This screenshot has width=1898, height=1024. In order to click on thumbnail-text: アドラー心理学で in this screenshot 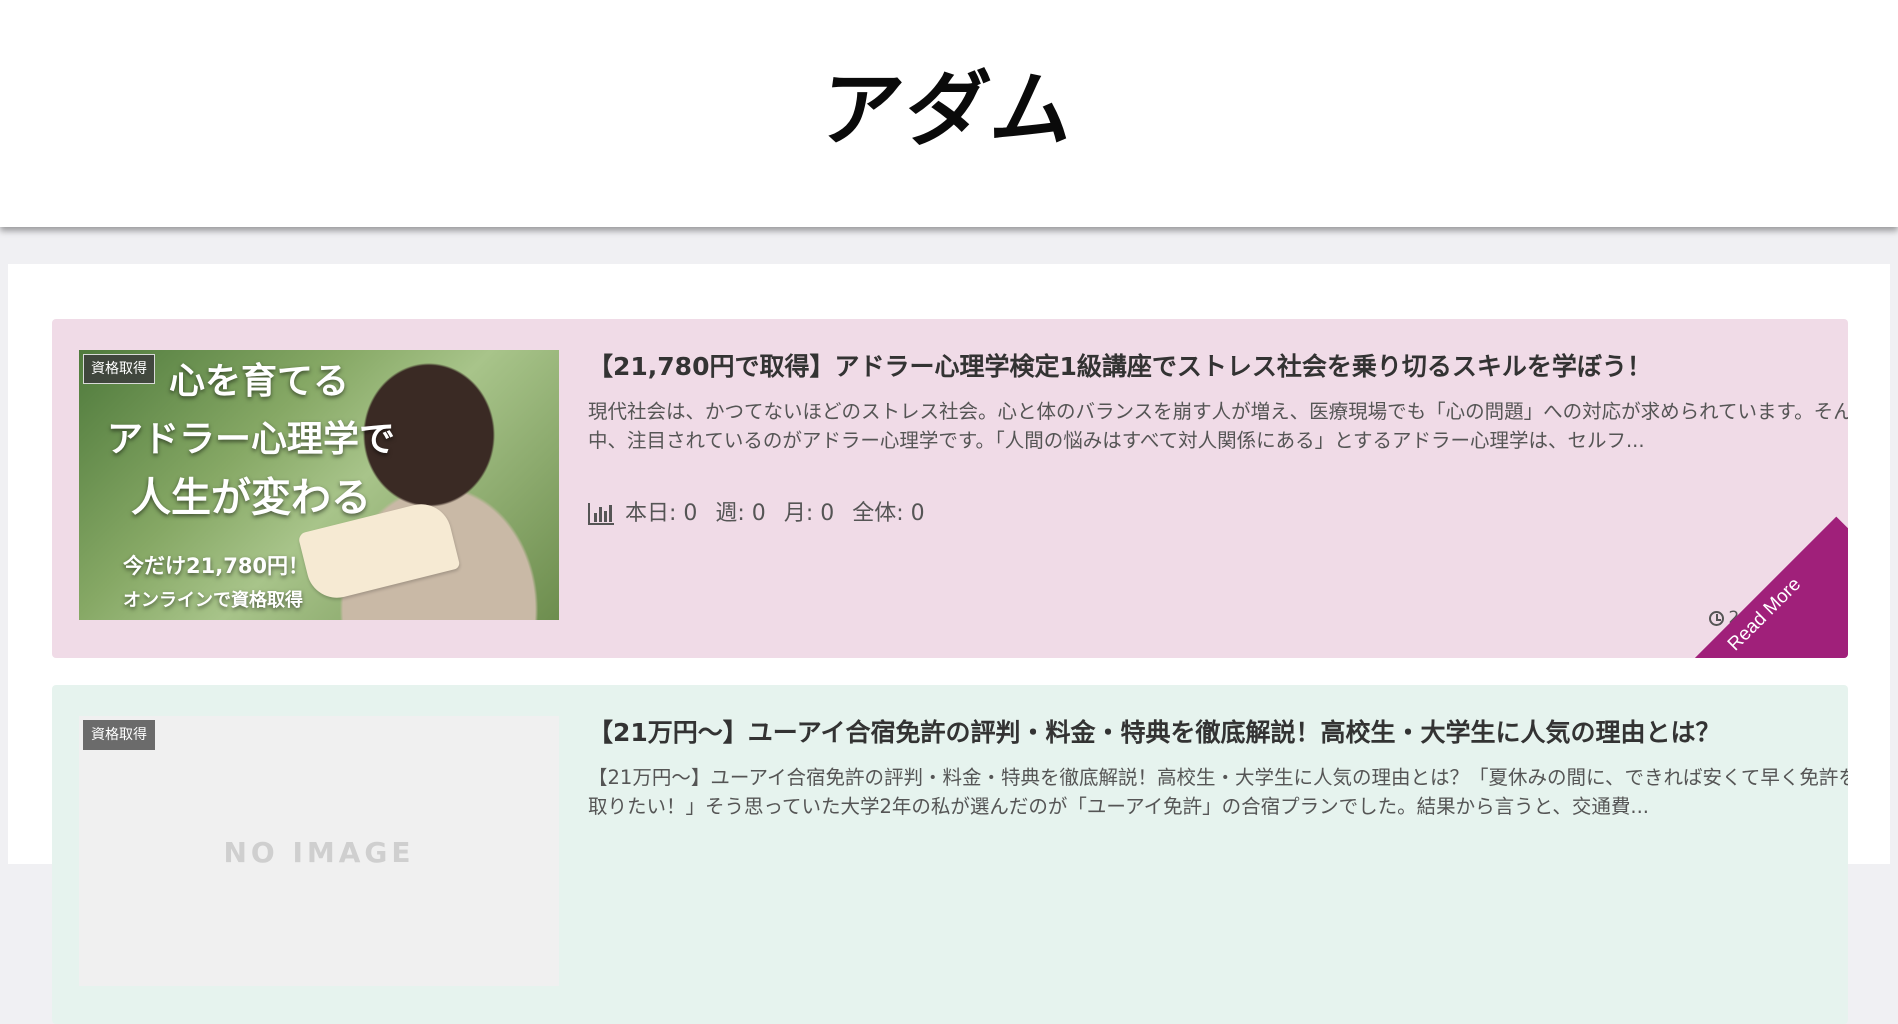, I will do `click(251, 439)`.